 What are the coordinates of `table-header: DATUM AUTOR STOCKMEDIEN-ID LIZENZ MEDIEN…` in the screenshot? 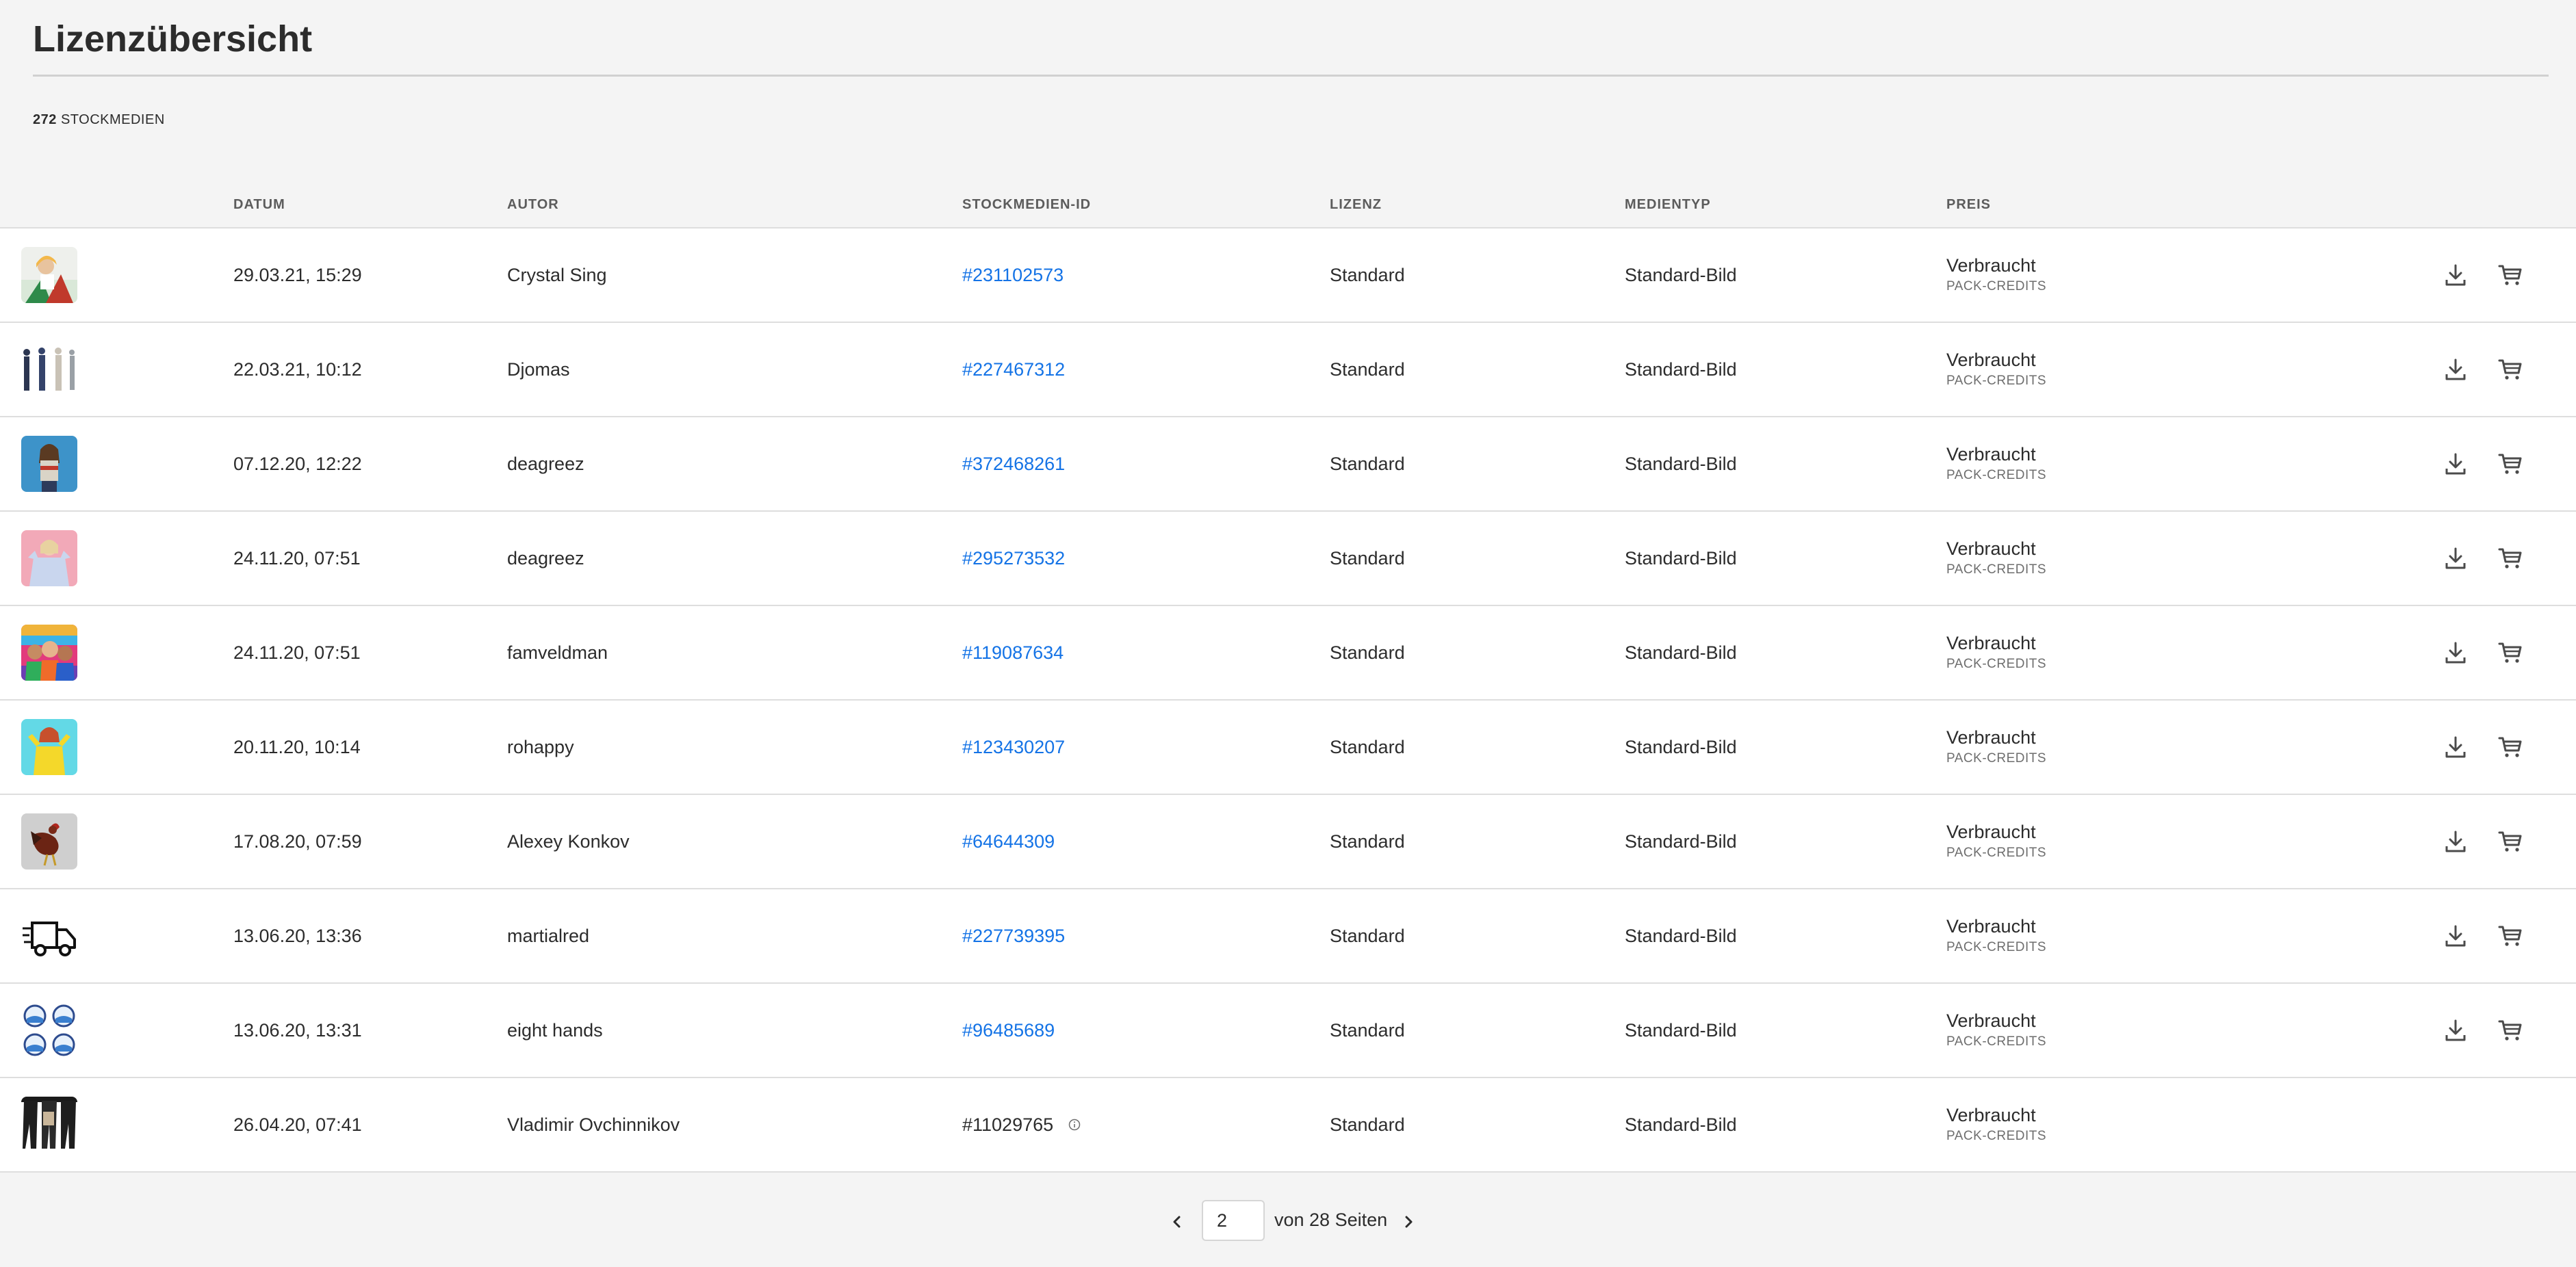 It's located at (1288, 196).